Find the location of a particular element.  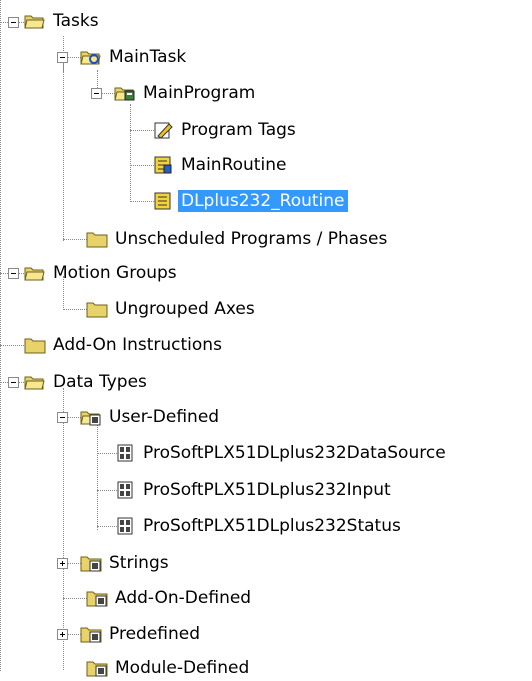

tree-item-label: Module-Defined is located at coordinates (182, 668).